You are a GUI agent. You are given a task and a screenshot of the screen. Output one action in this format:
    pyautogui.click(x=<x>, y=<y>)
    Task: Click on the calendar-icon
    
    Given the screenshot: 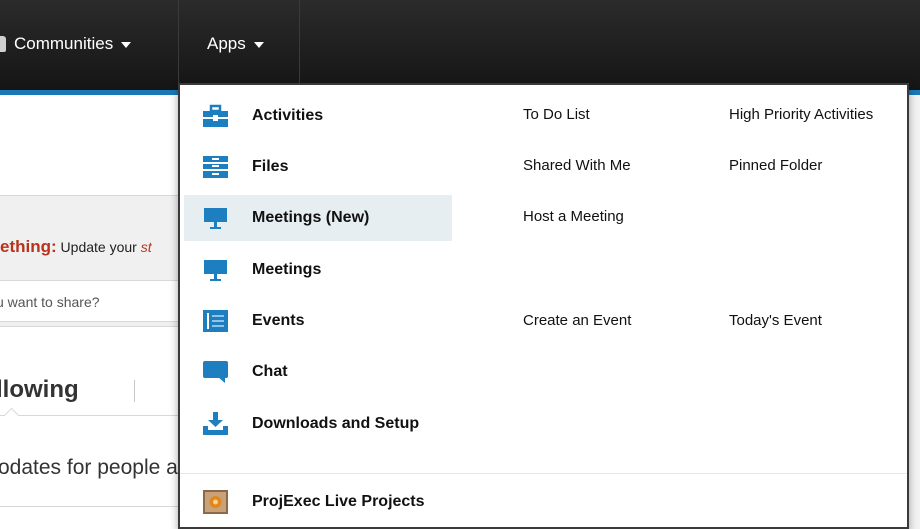 What is the action you would take?
    pyautogui.click(x=215, y=321)
    